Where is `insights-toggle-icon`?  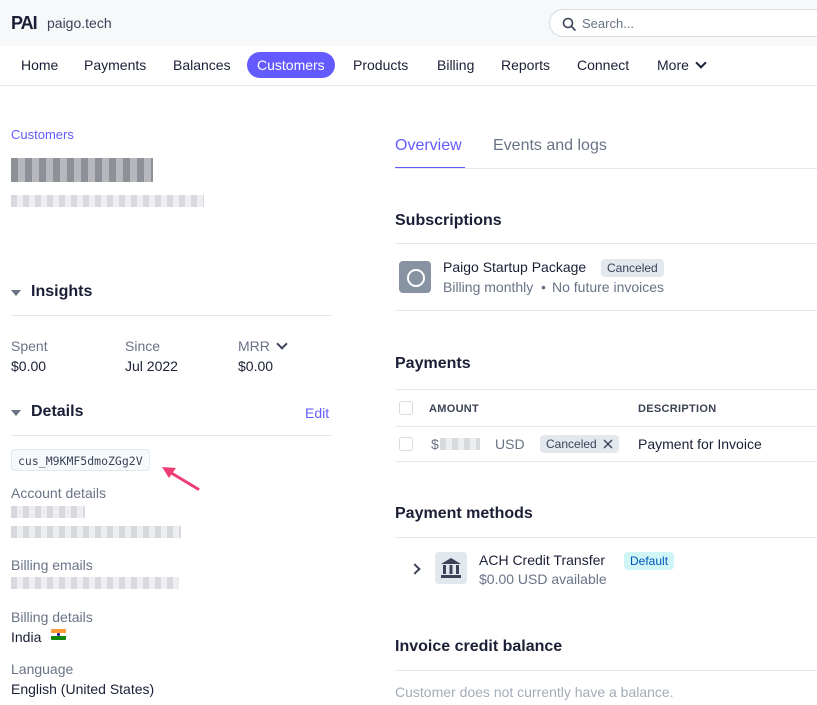 insights-toggle-icon is located at coordinates (16, 293).